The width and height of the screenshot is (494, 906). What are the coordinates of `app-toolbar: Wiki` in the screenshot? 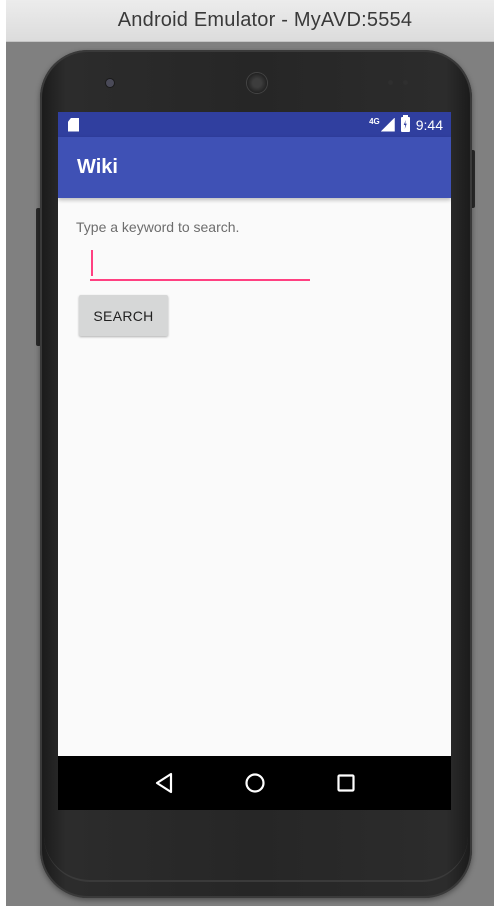 It's located at (254, 167).